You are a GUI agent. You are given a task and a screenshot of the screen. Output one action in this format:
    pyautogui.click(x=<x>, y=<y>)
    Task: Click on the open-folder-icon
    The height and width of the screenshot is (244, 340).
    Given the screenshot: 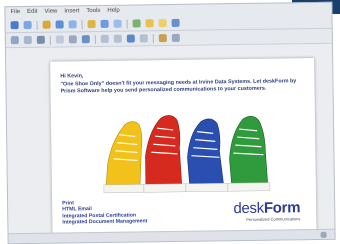 What is the action you would take?
    pyautogui.click(x=46, y=24)
    